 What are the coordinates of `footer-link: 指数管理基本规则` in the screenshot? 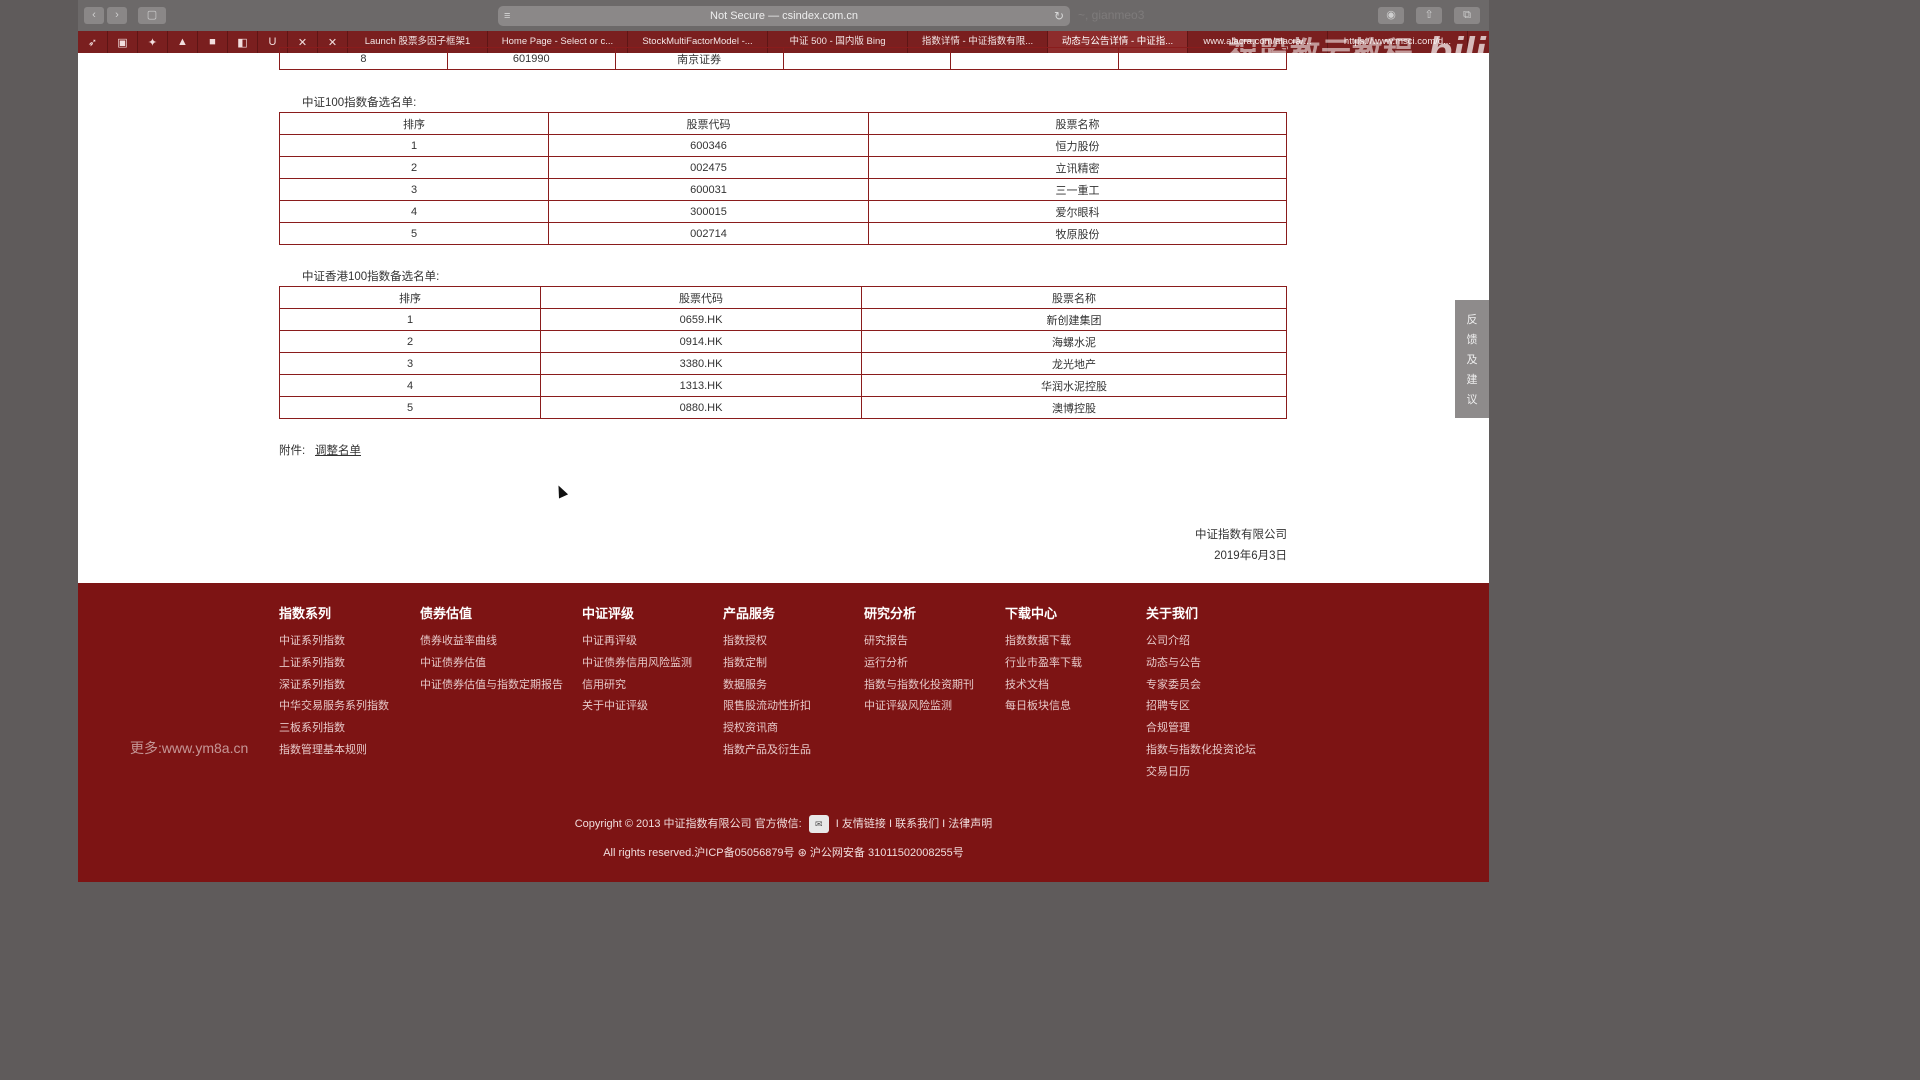 It's located at (334, 751).